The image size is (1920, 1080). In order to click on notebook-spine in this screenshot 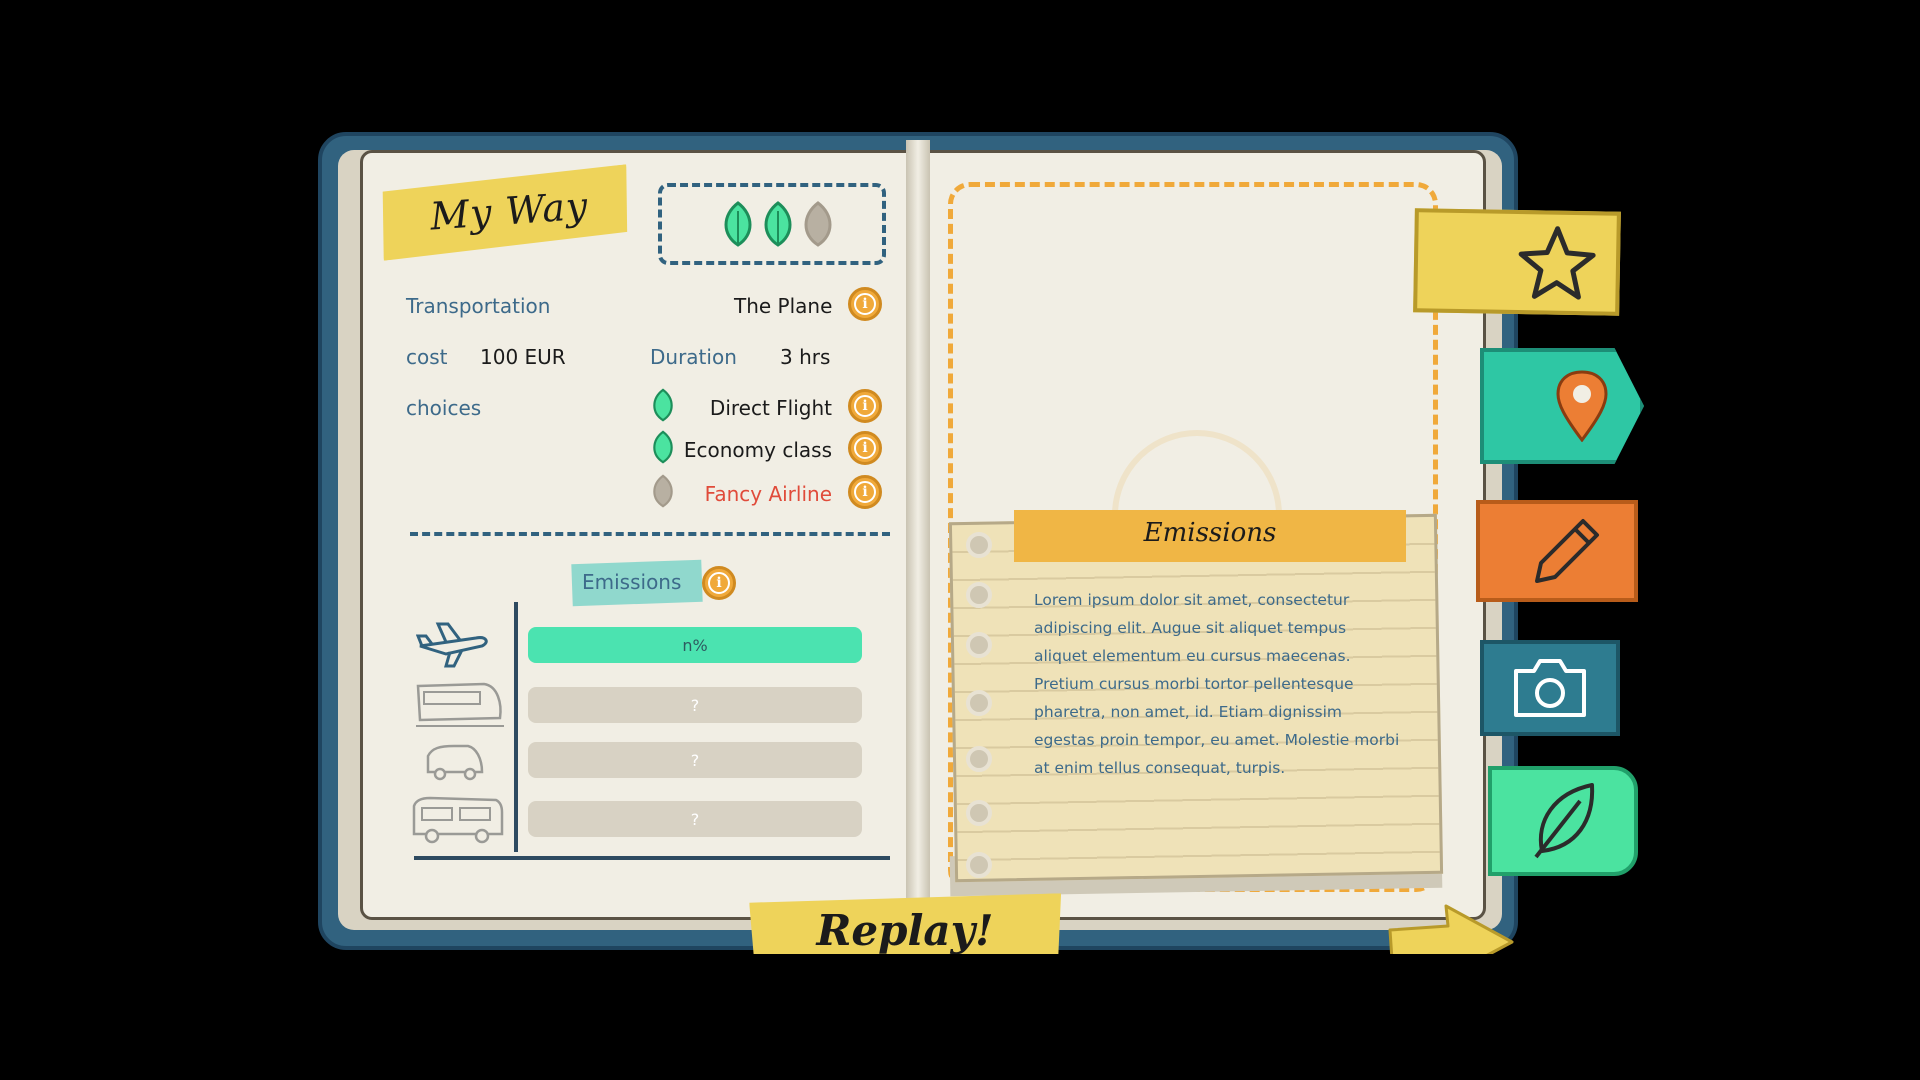, I will do `click(918, 535)`.